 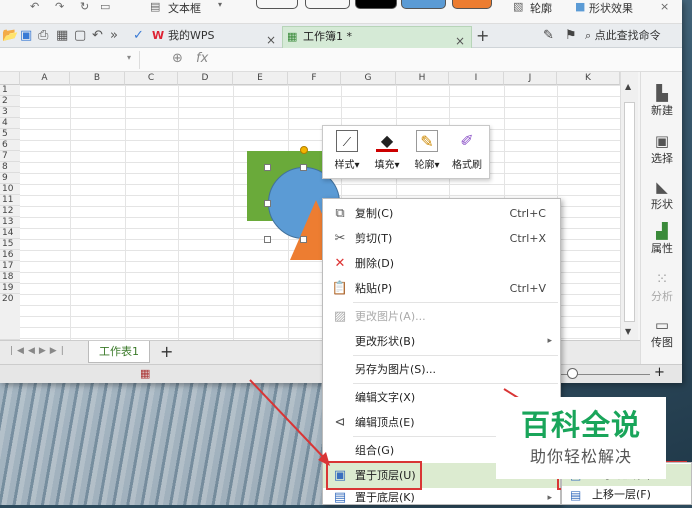 I want to click on row-header: 8, so click(x=10, y=167).